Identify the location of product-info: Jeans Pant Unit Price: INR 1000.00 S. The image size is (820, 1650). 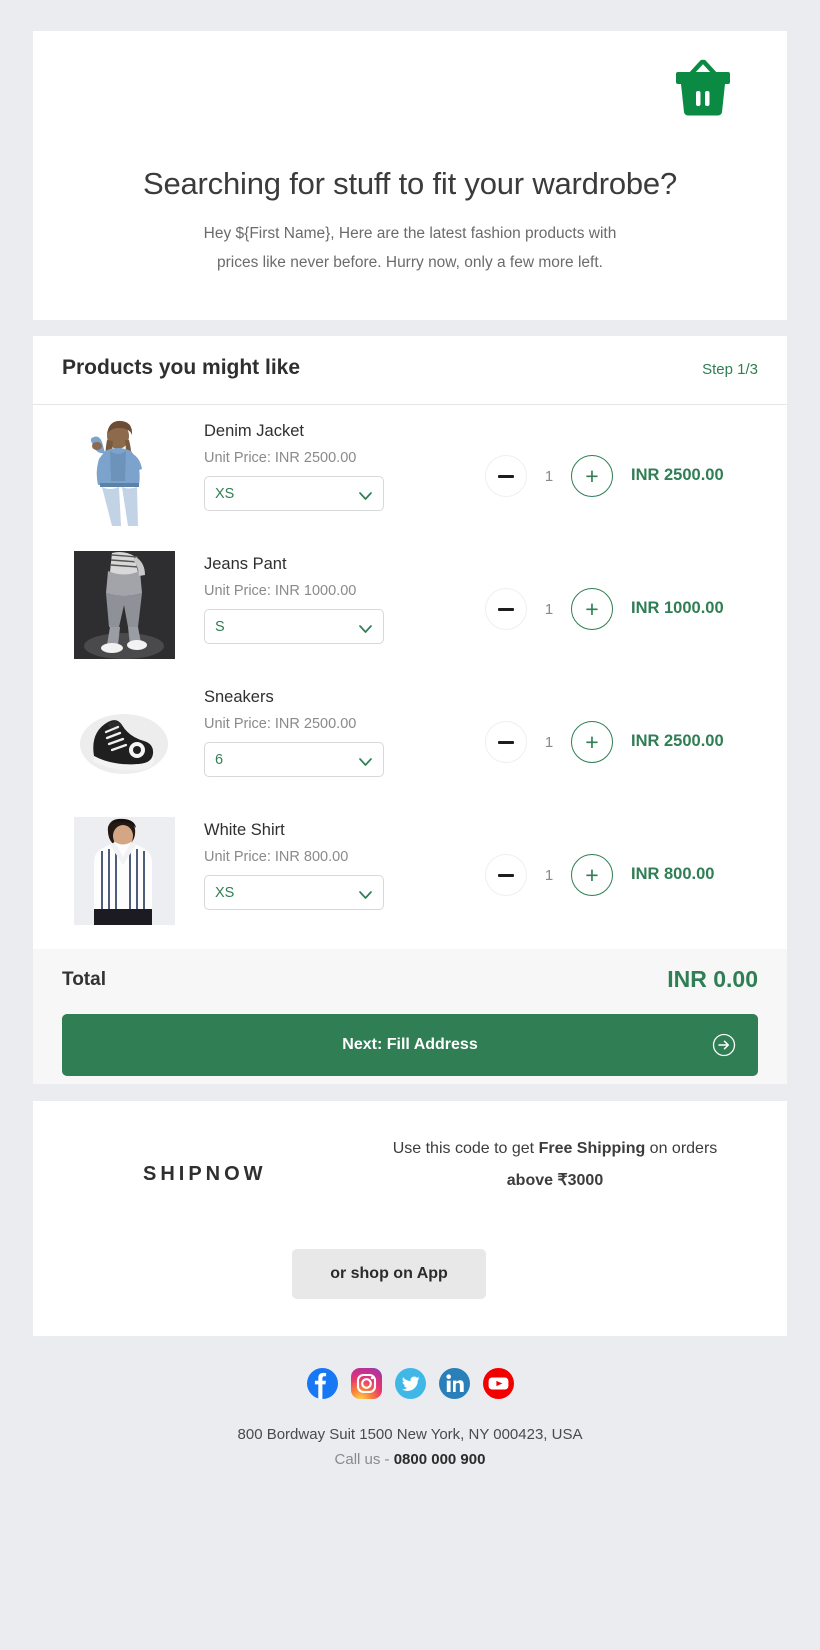
(329, 598).